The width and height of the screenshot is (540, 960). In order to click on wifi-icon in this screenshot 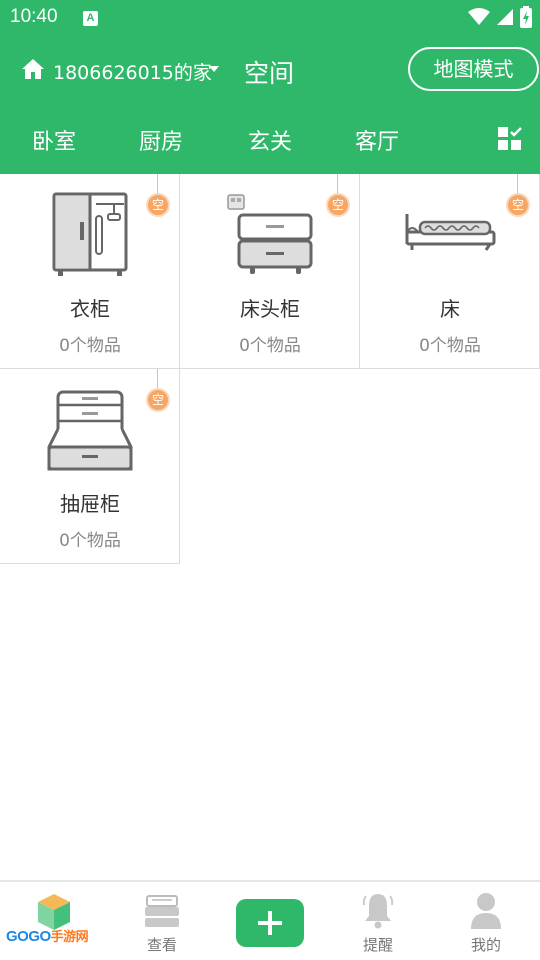, I will do `click(479, 16)`.